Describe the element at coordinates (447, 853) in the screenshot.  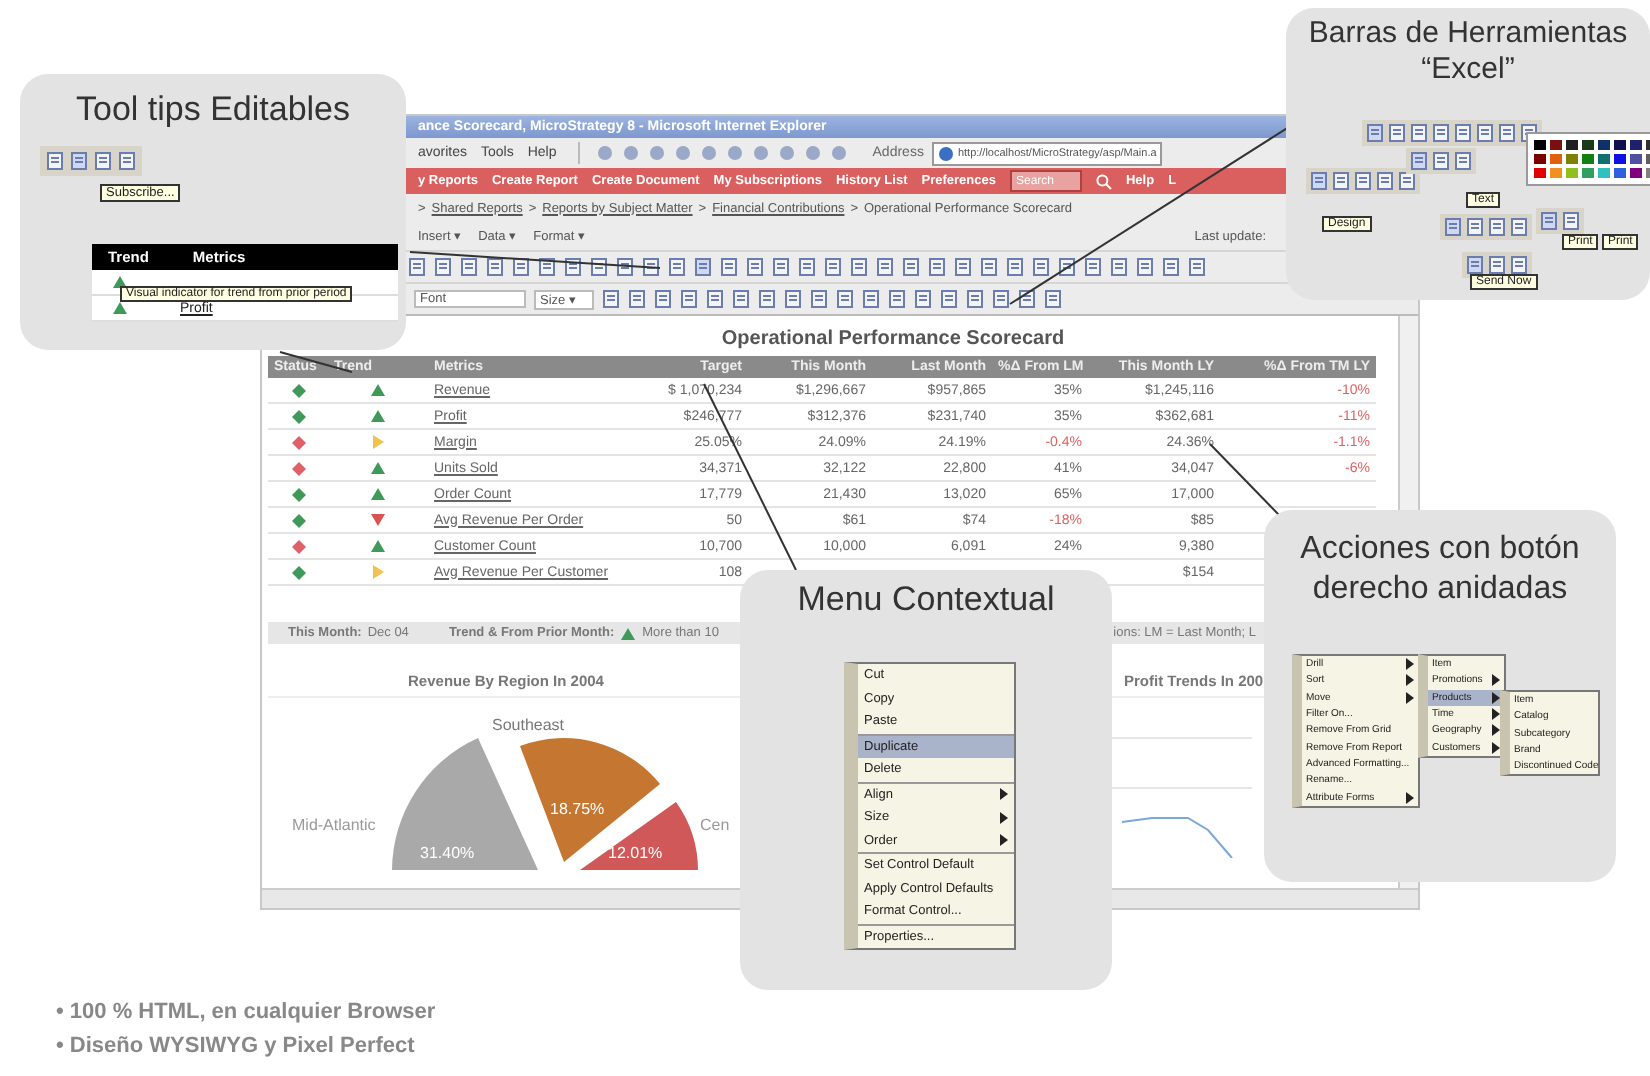
I see `pie-value-label: 31.40%` at that location.